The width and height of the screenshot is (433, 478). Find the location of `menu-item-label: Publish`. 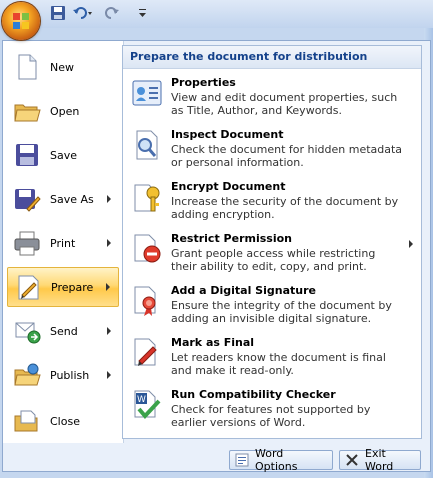

menu-item-label: Publish is located at coordinates (70, 375).